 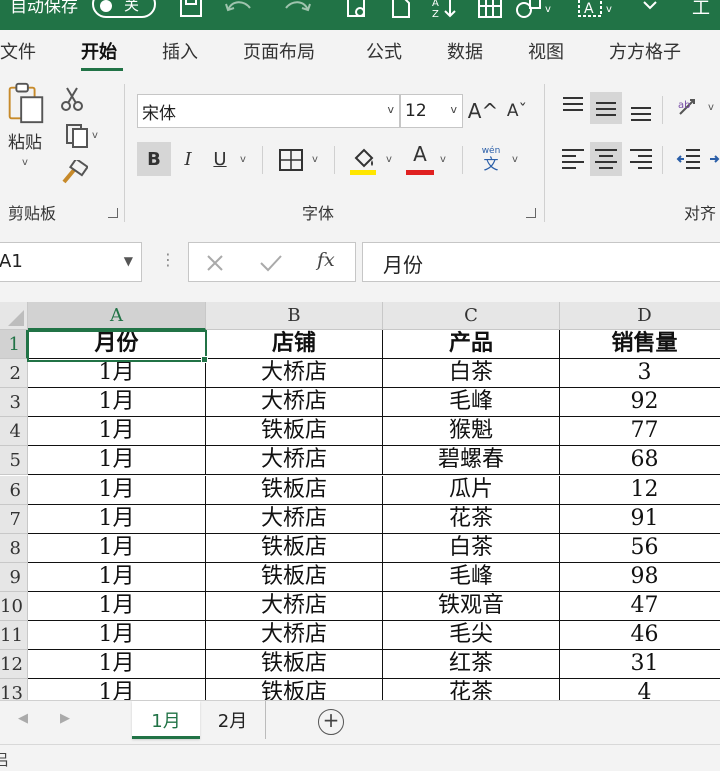 What do you see at coordinates (117, 432) in the screenshot?
I see `cell-a4: 1月` at bounding box center [117, 432].